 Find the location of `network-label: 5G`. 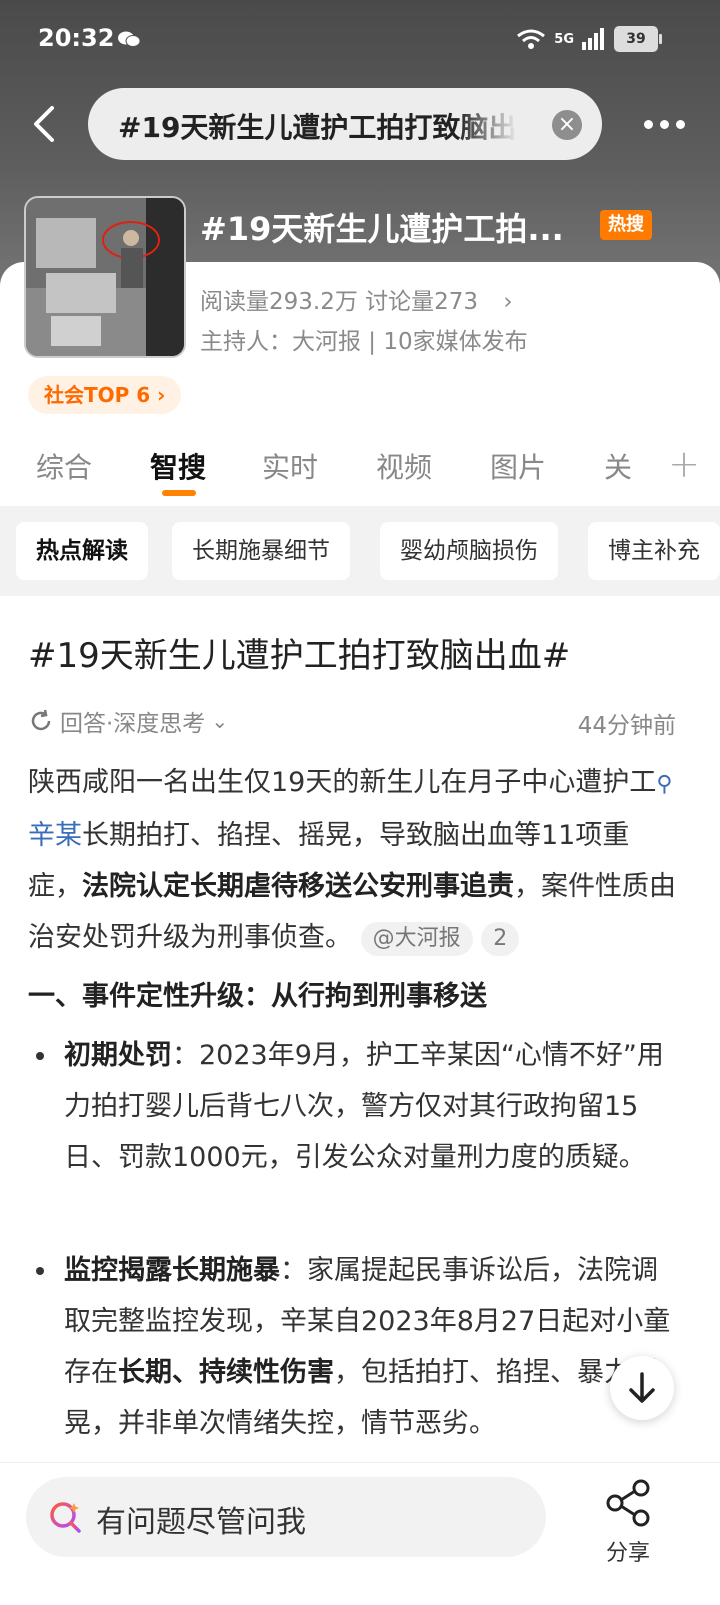

network-label: 5G is located at coordinates (564, 39).